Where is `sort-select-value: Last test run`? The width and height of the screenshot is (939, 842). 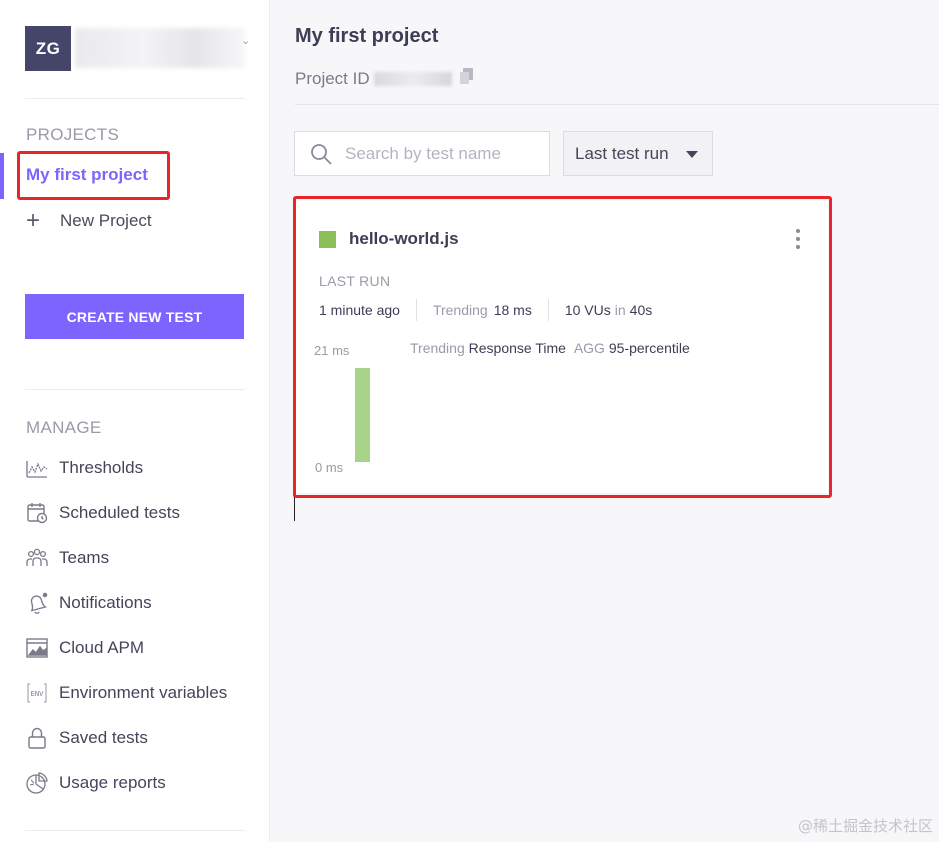 sort-select-value: Last test run is located at coordinates (622, 153).